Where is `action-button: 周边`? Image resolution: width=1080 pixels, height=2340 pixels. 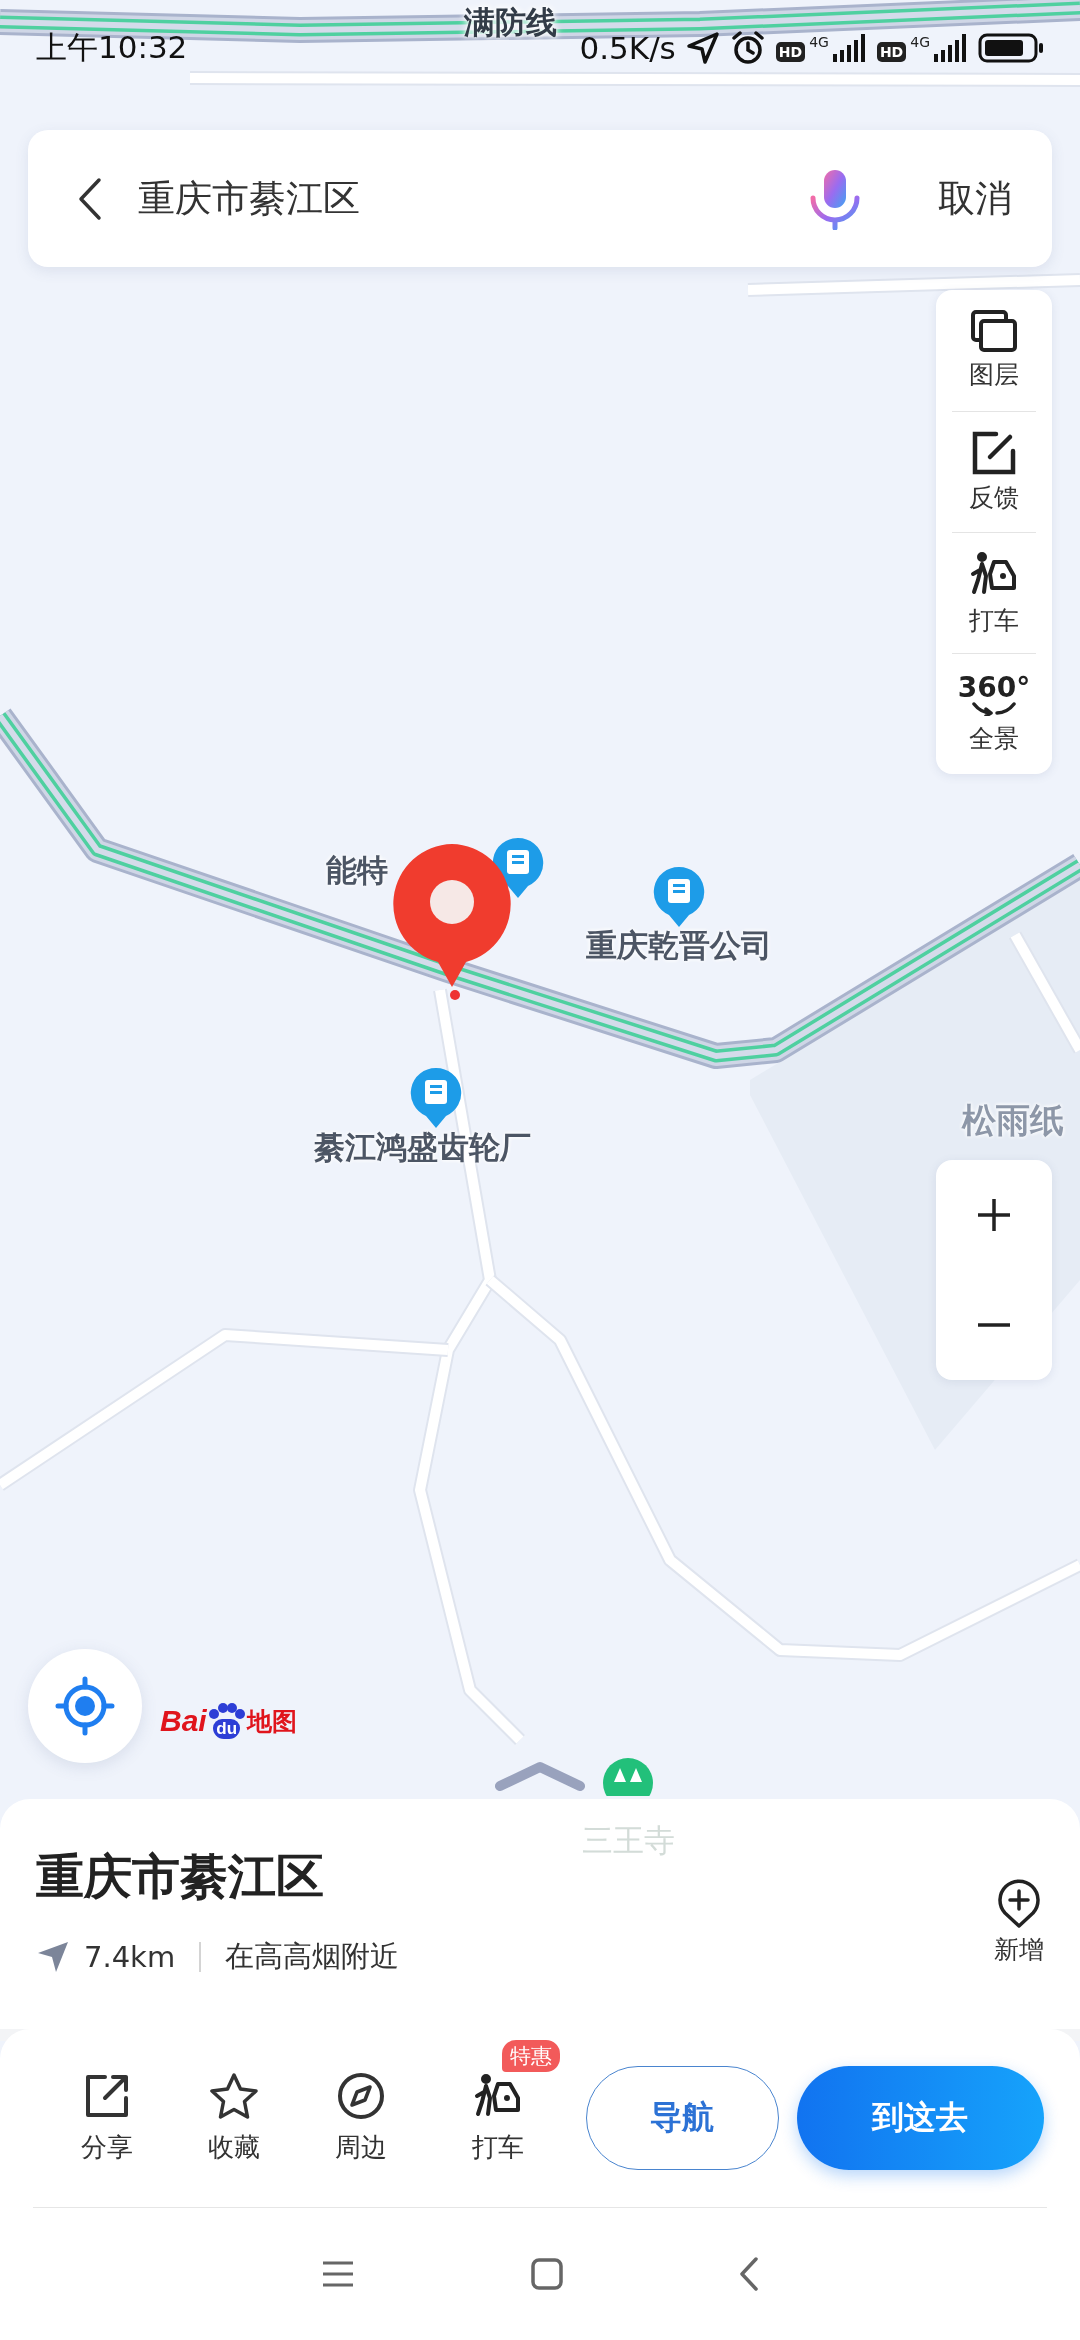 action-button: 周边 is located at coordinates (360, 2118).